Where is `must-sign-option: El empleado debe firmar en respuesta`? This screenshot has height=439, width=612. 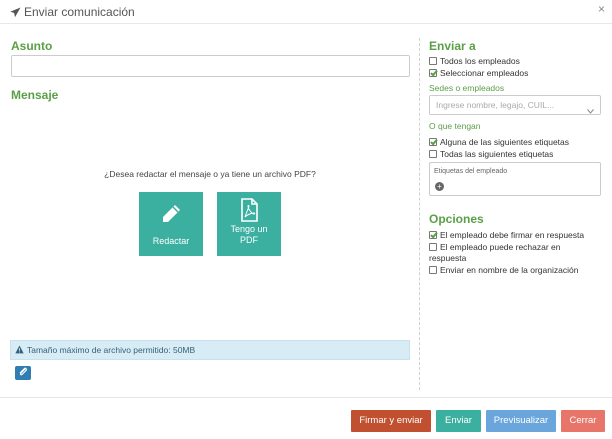
must-sign-option: El empleado debe firmar en respuesta is located at coordinates (506, 235).